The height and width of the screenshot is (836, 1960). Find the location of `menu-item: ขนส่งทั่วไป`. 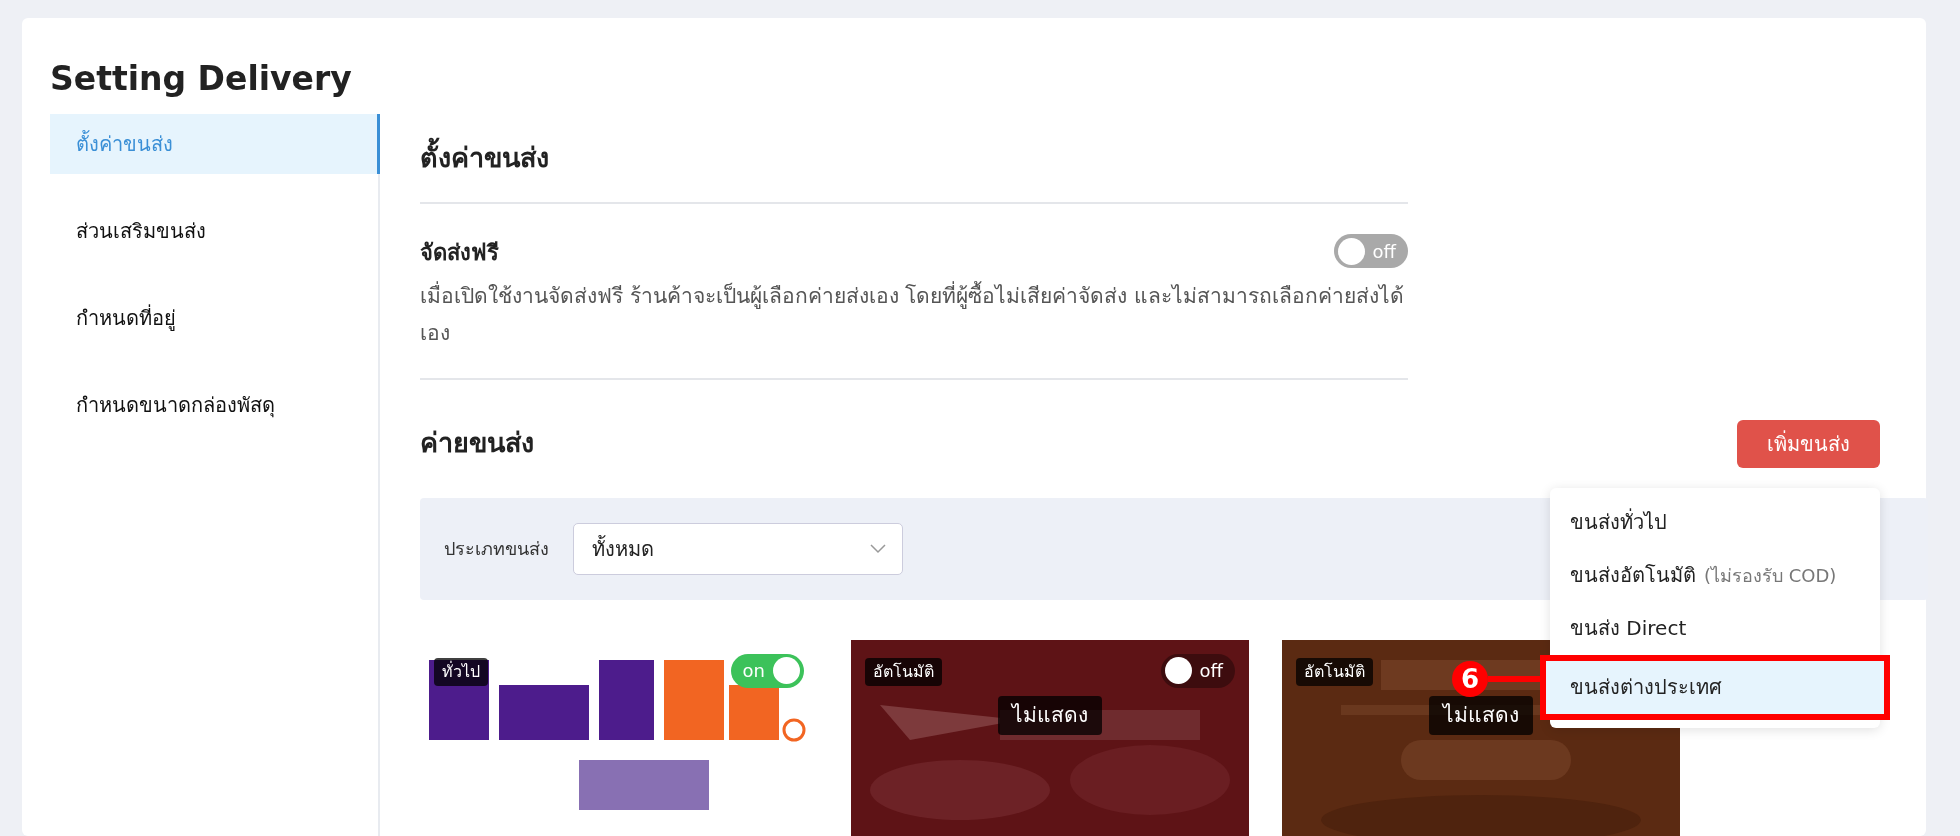

menu-item: ขนส่งทั่วไป is located at coordinates (1715, 522).